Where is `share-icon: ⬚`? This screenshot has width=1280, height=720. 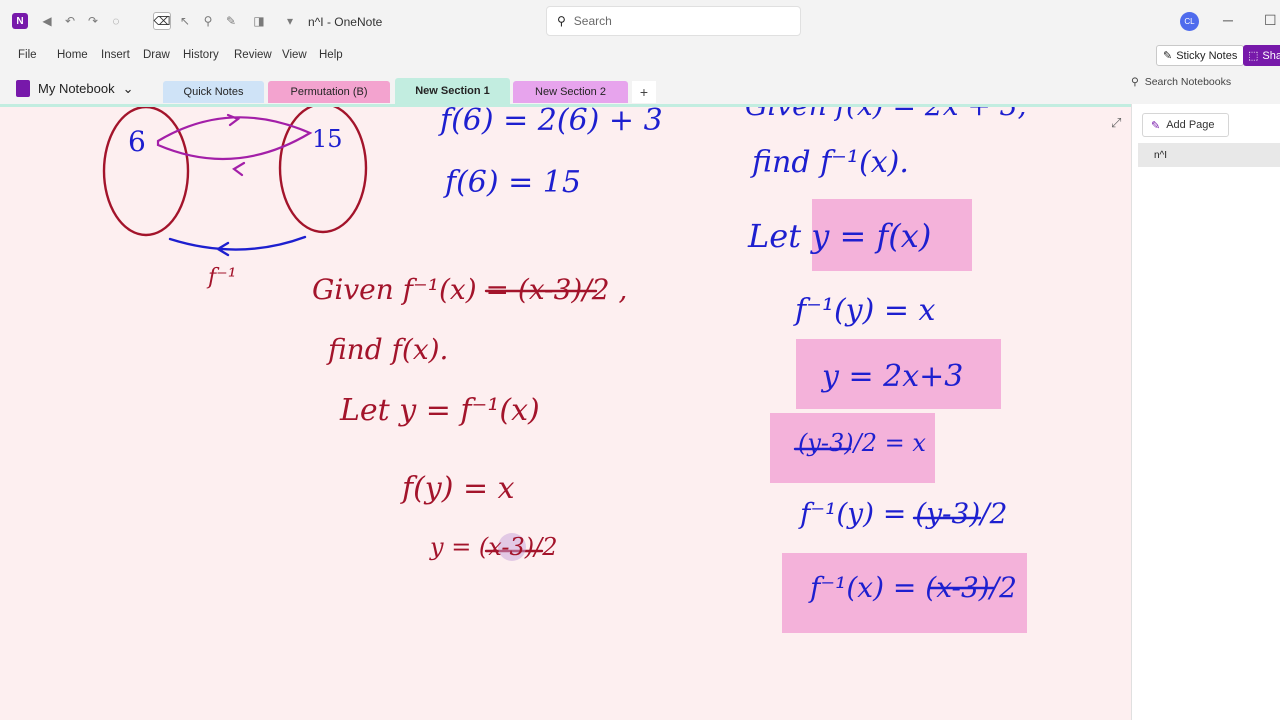 share-icon: ⬚ is located at coordinates (1253, 56).